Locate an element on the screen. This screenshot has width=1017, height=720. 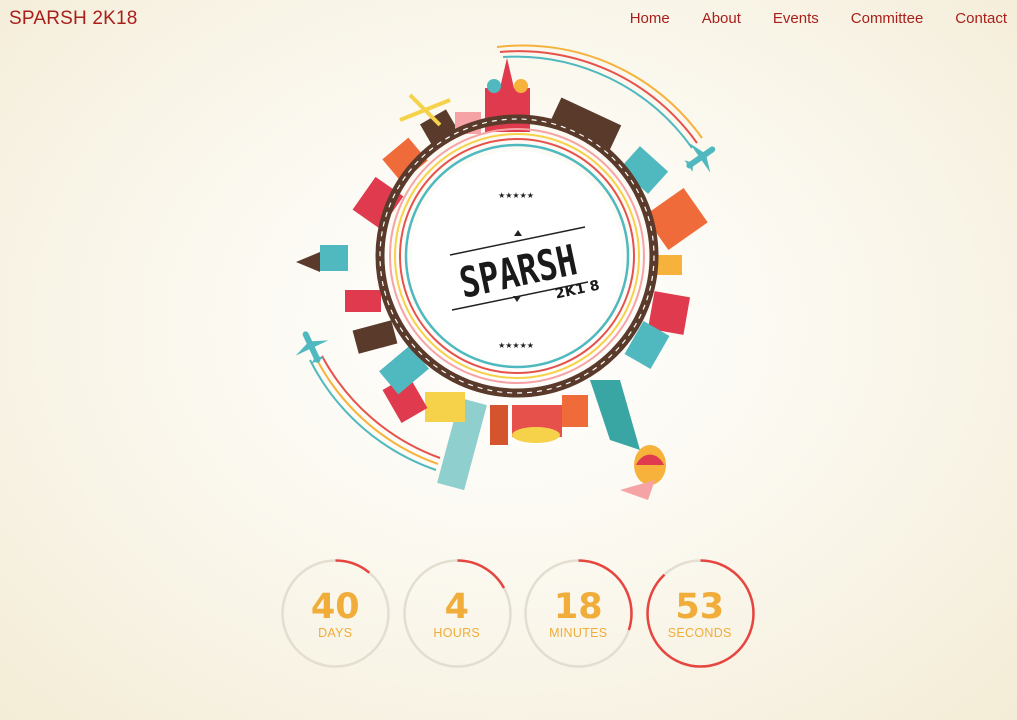
countdown-days: 40 DAYS is located at coordinates (335, 613).